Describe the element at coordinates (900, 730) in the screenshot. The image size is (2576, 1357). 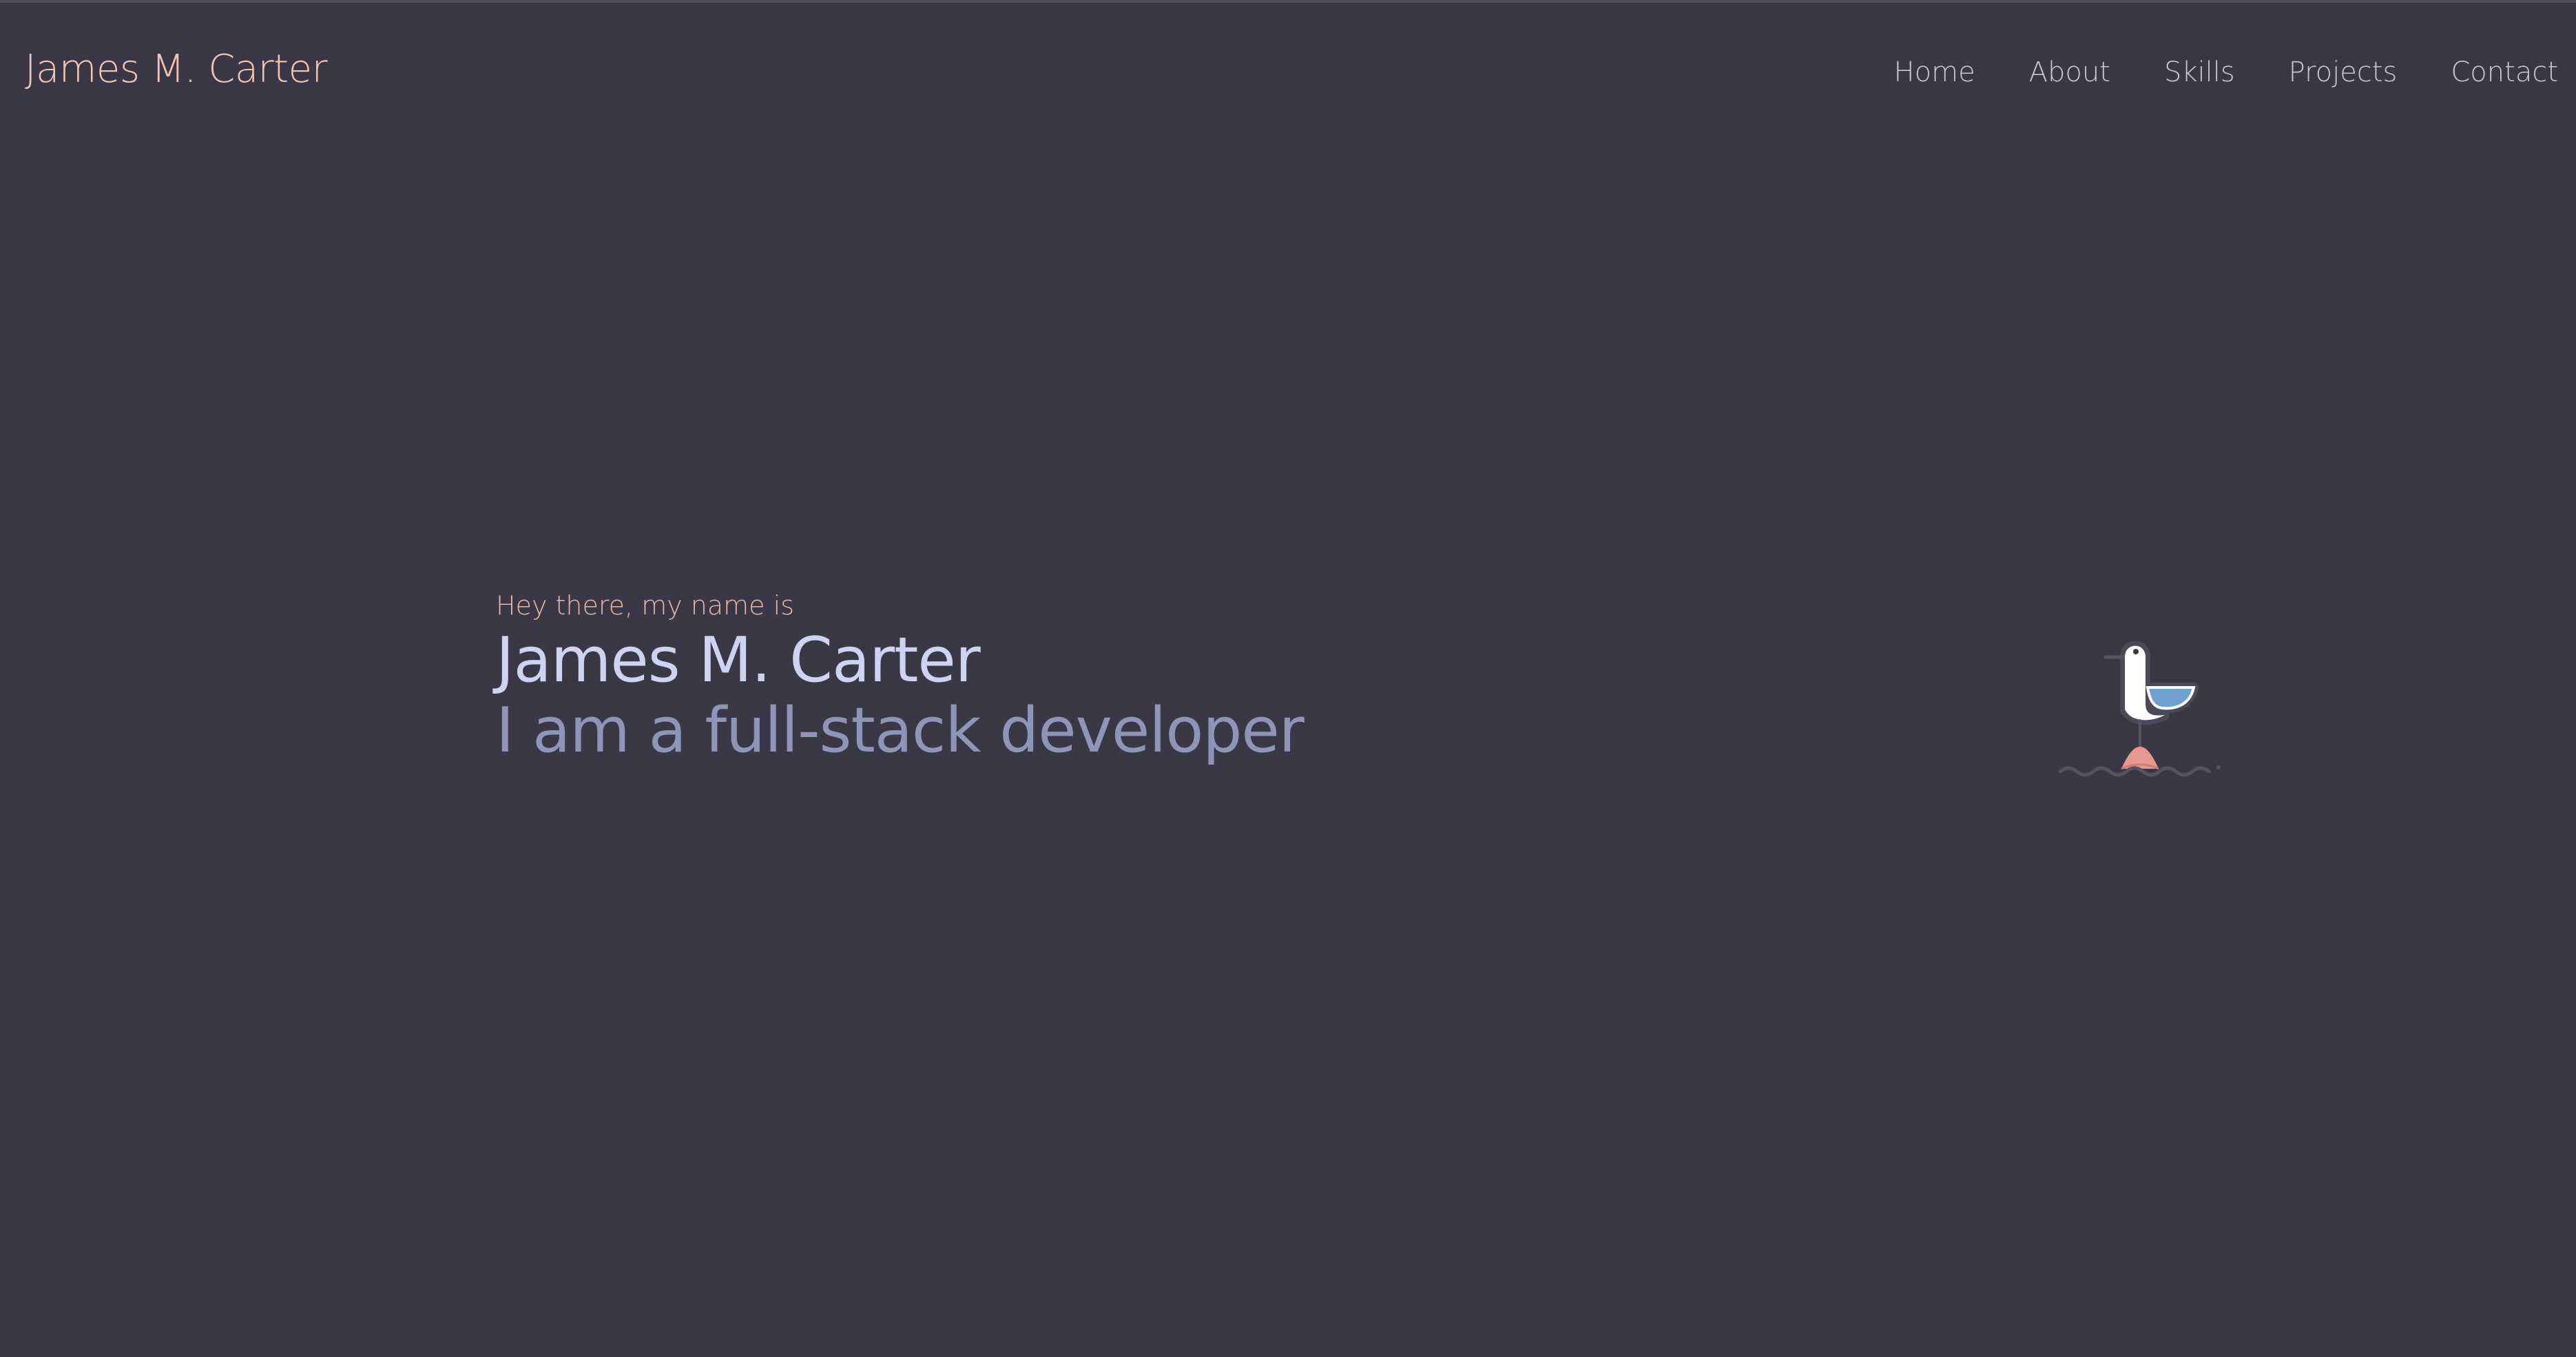
I see `hero-role: I am a full-stack developer` at that location.